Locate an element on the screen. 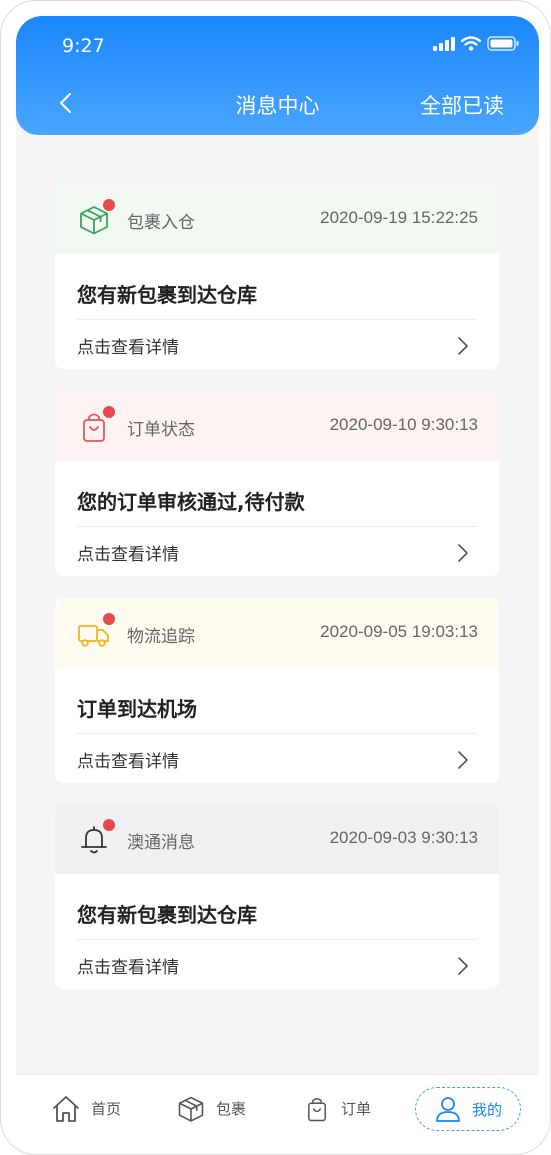 This screenshot has width=551, height=1155. mark-all-read-button: 全部已读 is located at coordinates (462, 105).